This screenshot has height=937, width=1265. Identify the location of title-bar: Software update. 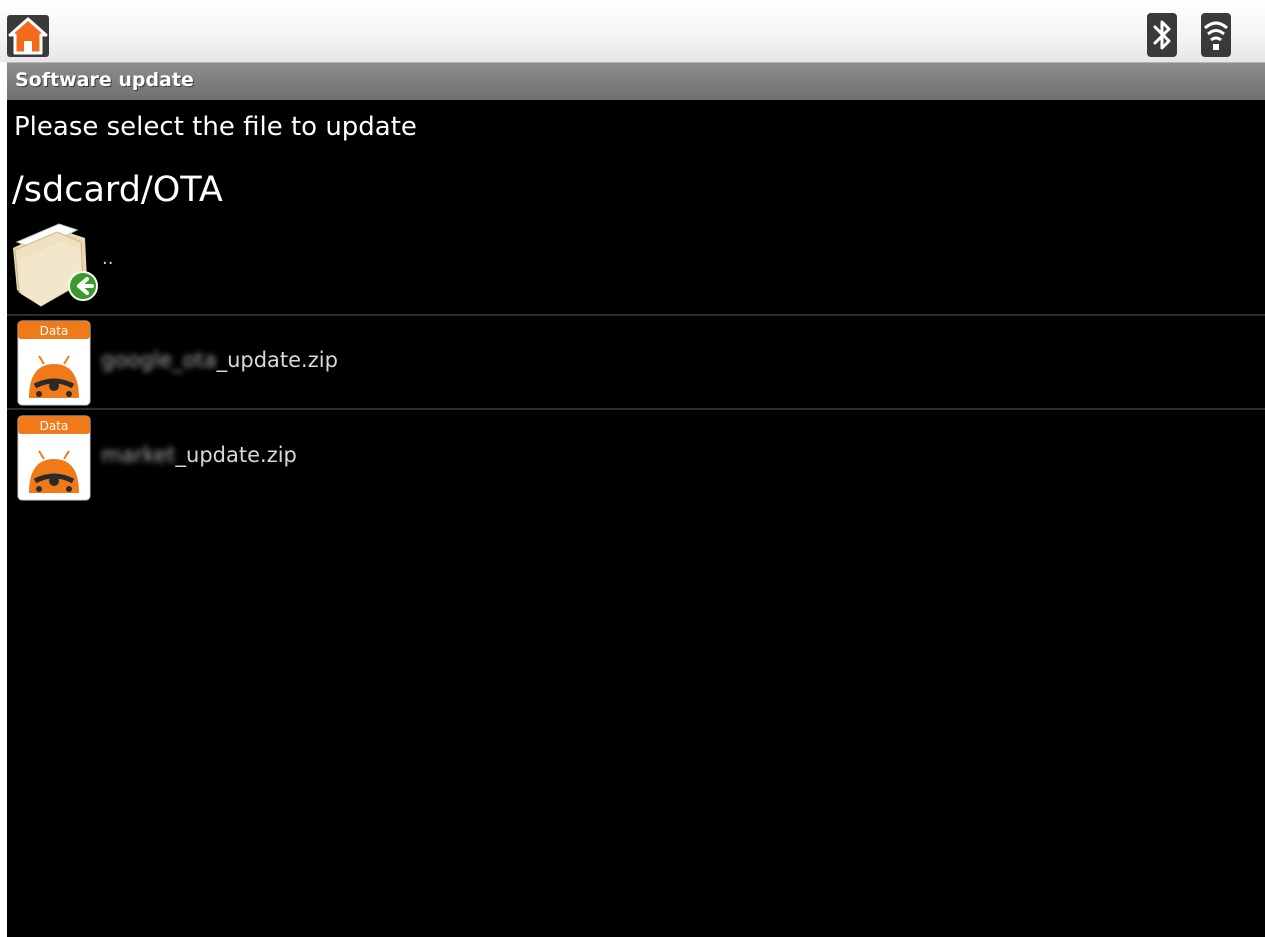
(636, 81).